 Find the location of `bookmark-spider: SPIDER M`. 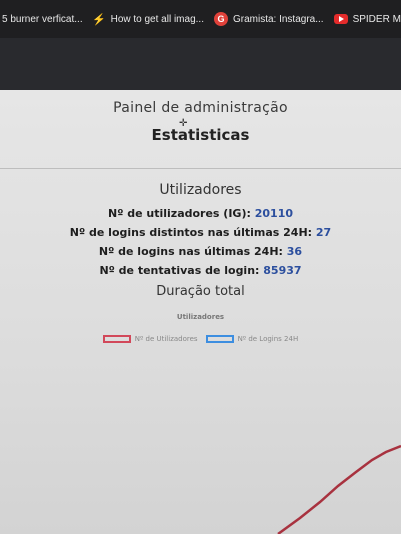

bookmark-spider: SPIDER M is located at coordinates (367, 19).